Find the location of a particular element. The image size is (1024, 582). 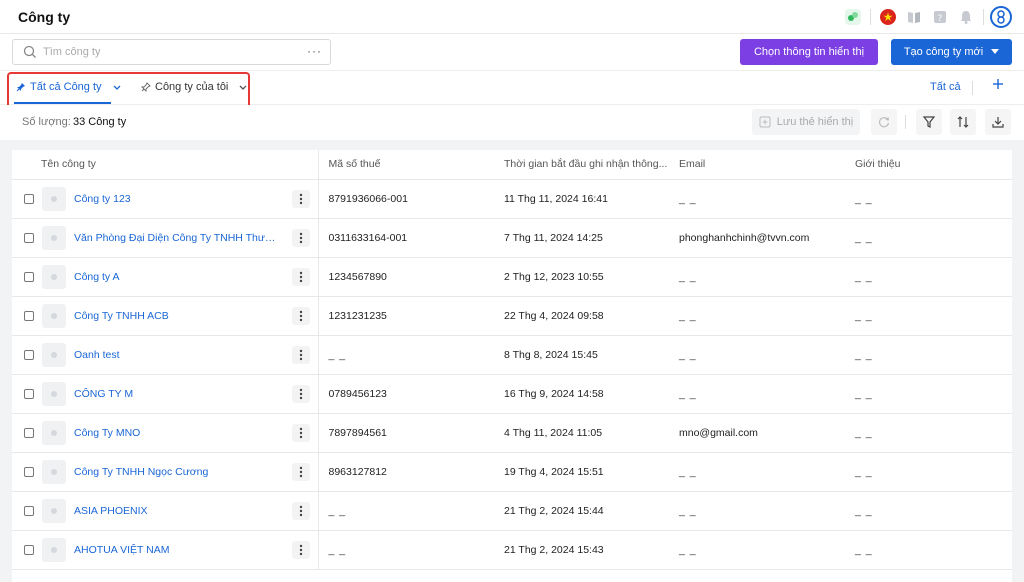

search-box: ··· is located at coordinates (171, 52).